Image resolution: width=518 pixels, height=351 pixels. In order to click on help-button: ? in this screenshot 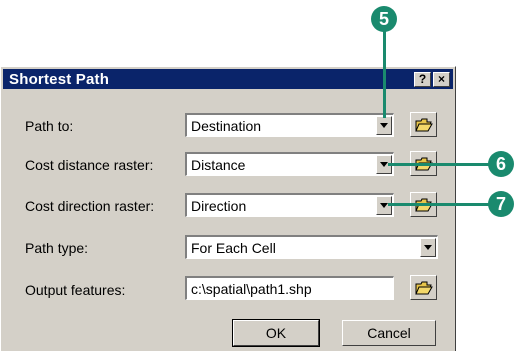, I will do `click(422, 79)`.